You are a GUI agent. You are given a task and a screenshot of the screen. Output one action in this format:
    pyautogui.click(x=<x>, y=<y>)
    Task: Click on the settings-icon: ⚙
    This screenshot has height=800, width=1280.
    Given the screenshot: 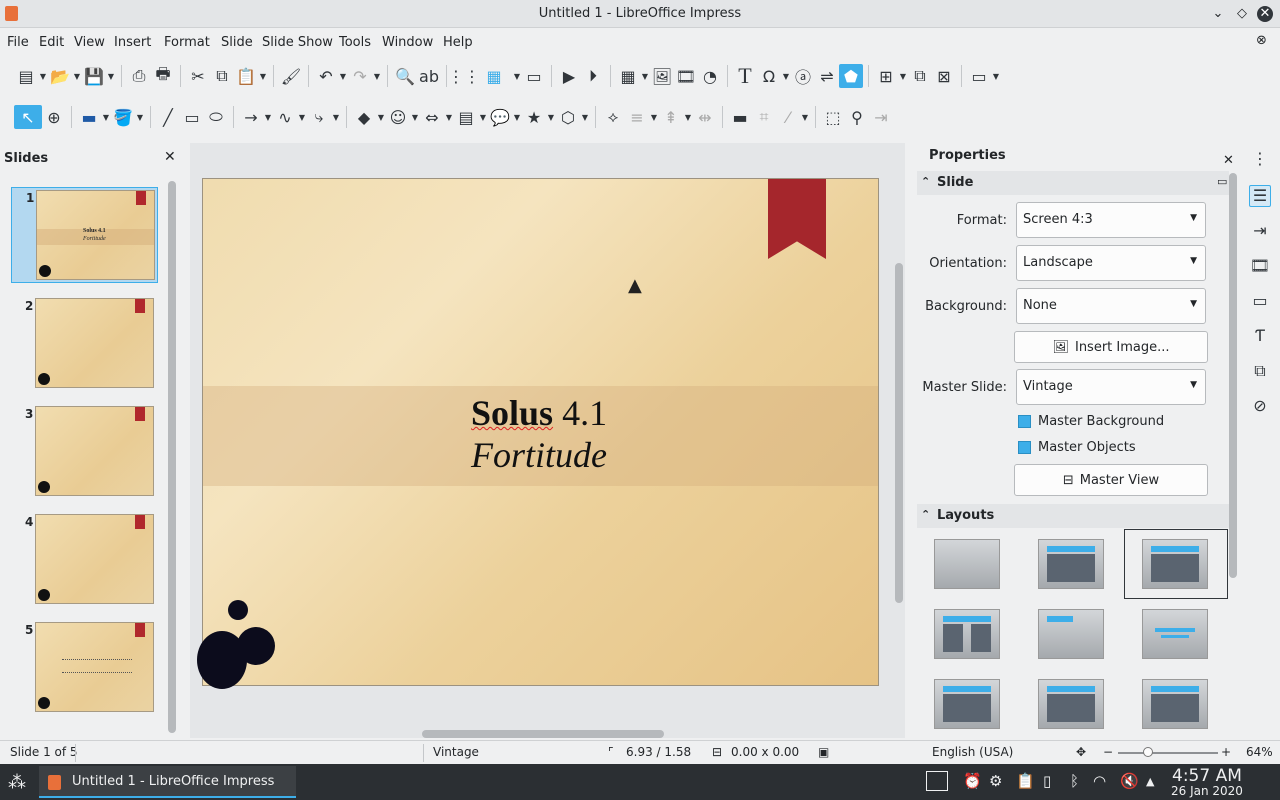 What is the action you would take?
    pyautogui.click(x=995, y=781)
    